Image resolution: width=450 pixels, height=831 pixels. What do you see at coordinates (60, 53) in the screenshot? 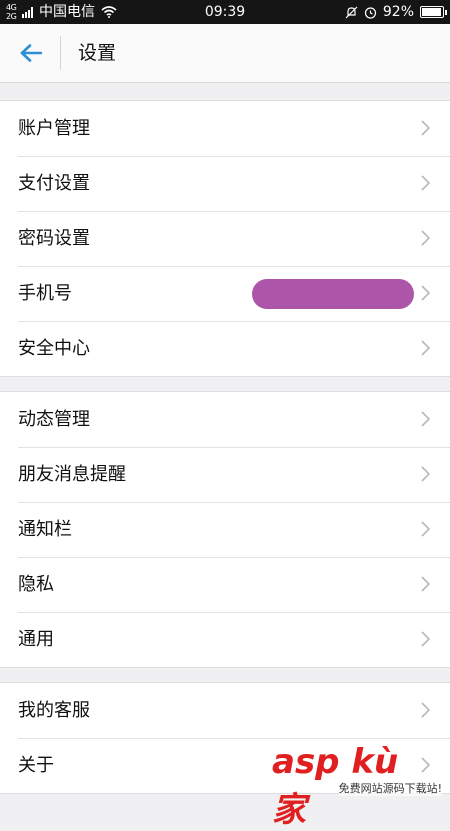
I see `nav-divider` at bounding box center [60, 53].